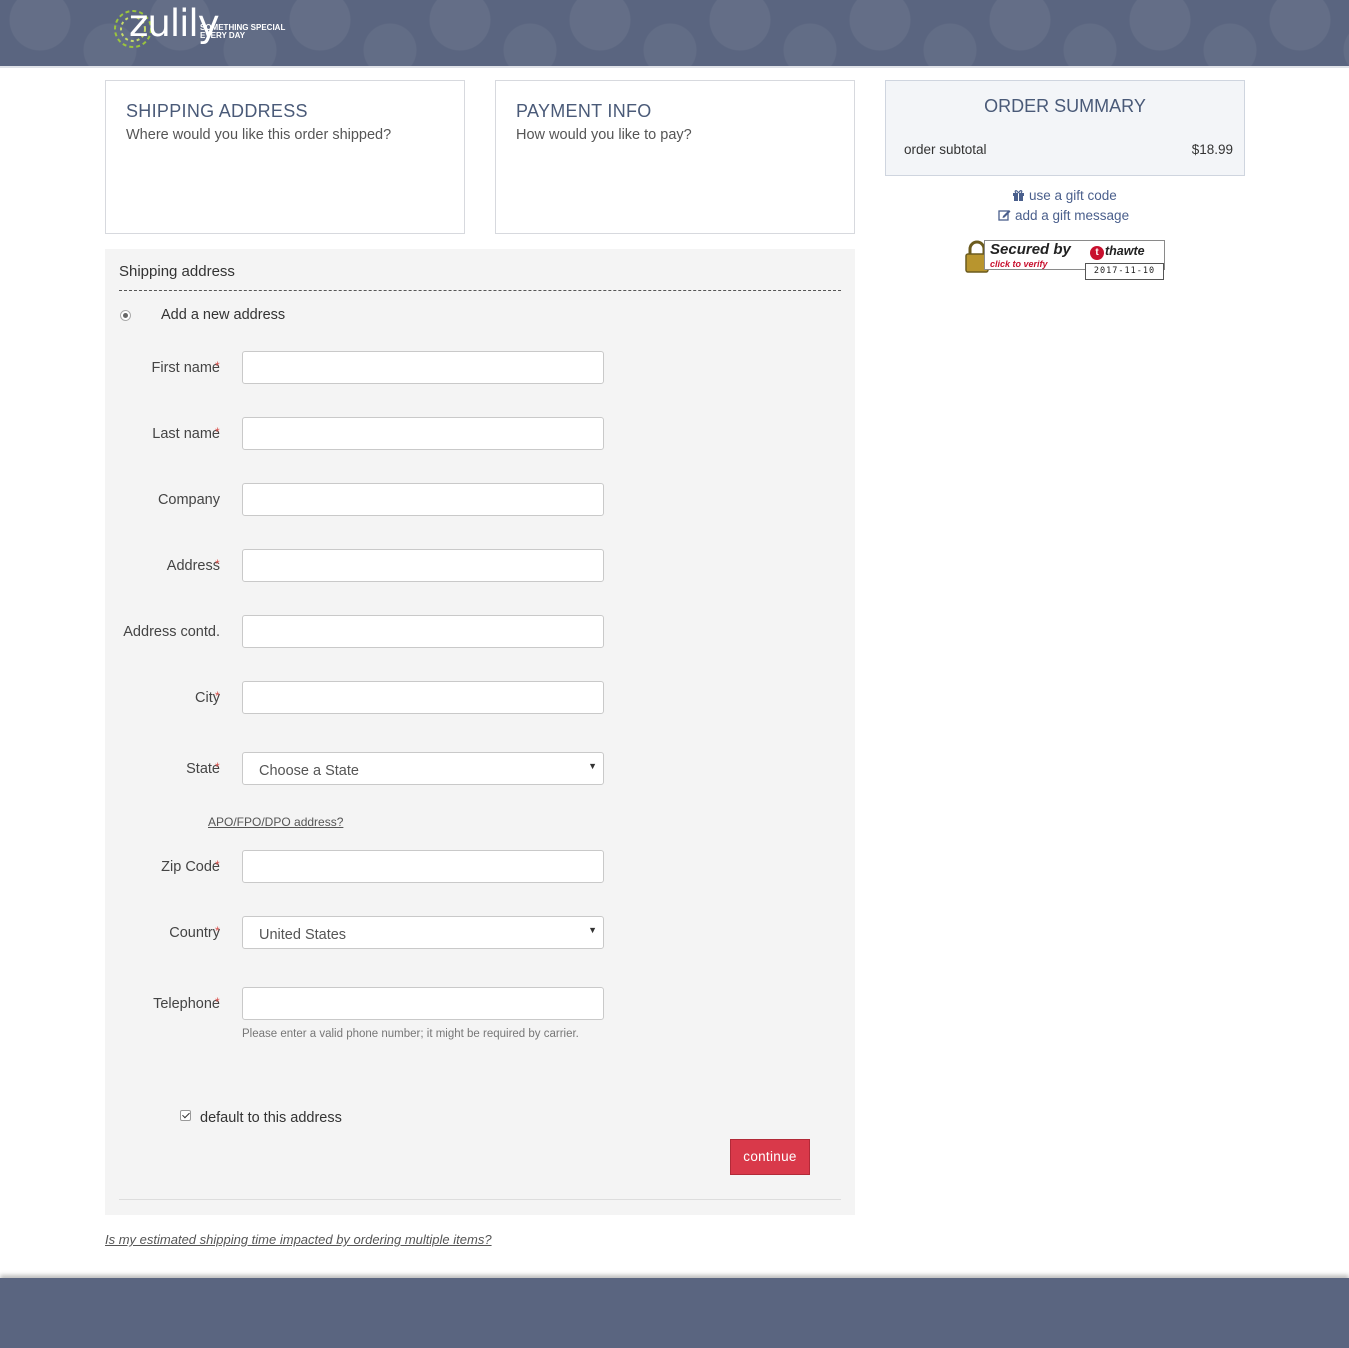  What do you see at coordinates (1065, 128) in the screenshot?
I see `order-summary: ORDER SUMMARY order subtotal $18.99` at bounding box center [1065, 128].